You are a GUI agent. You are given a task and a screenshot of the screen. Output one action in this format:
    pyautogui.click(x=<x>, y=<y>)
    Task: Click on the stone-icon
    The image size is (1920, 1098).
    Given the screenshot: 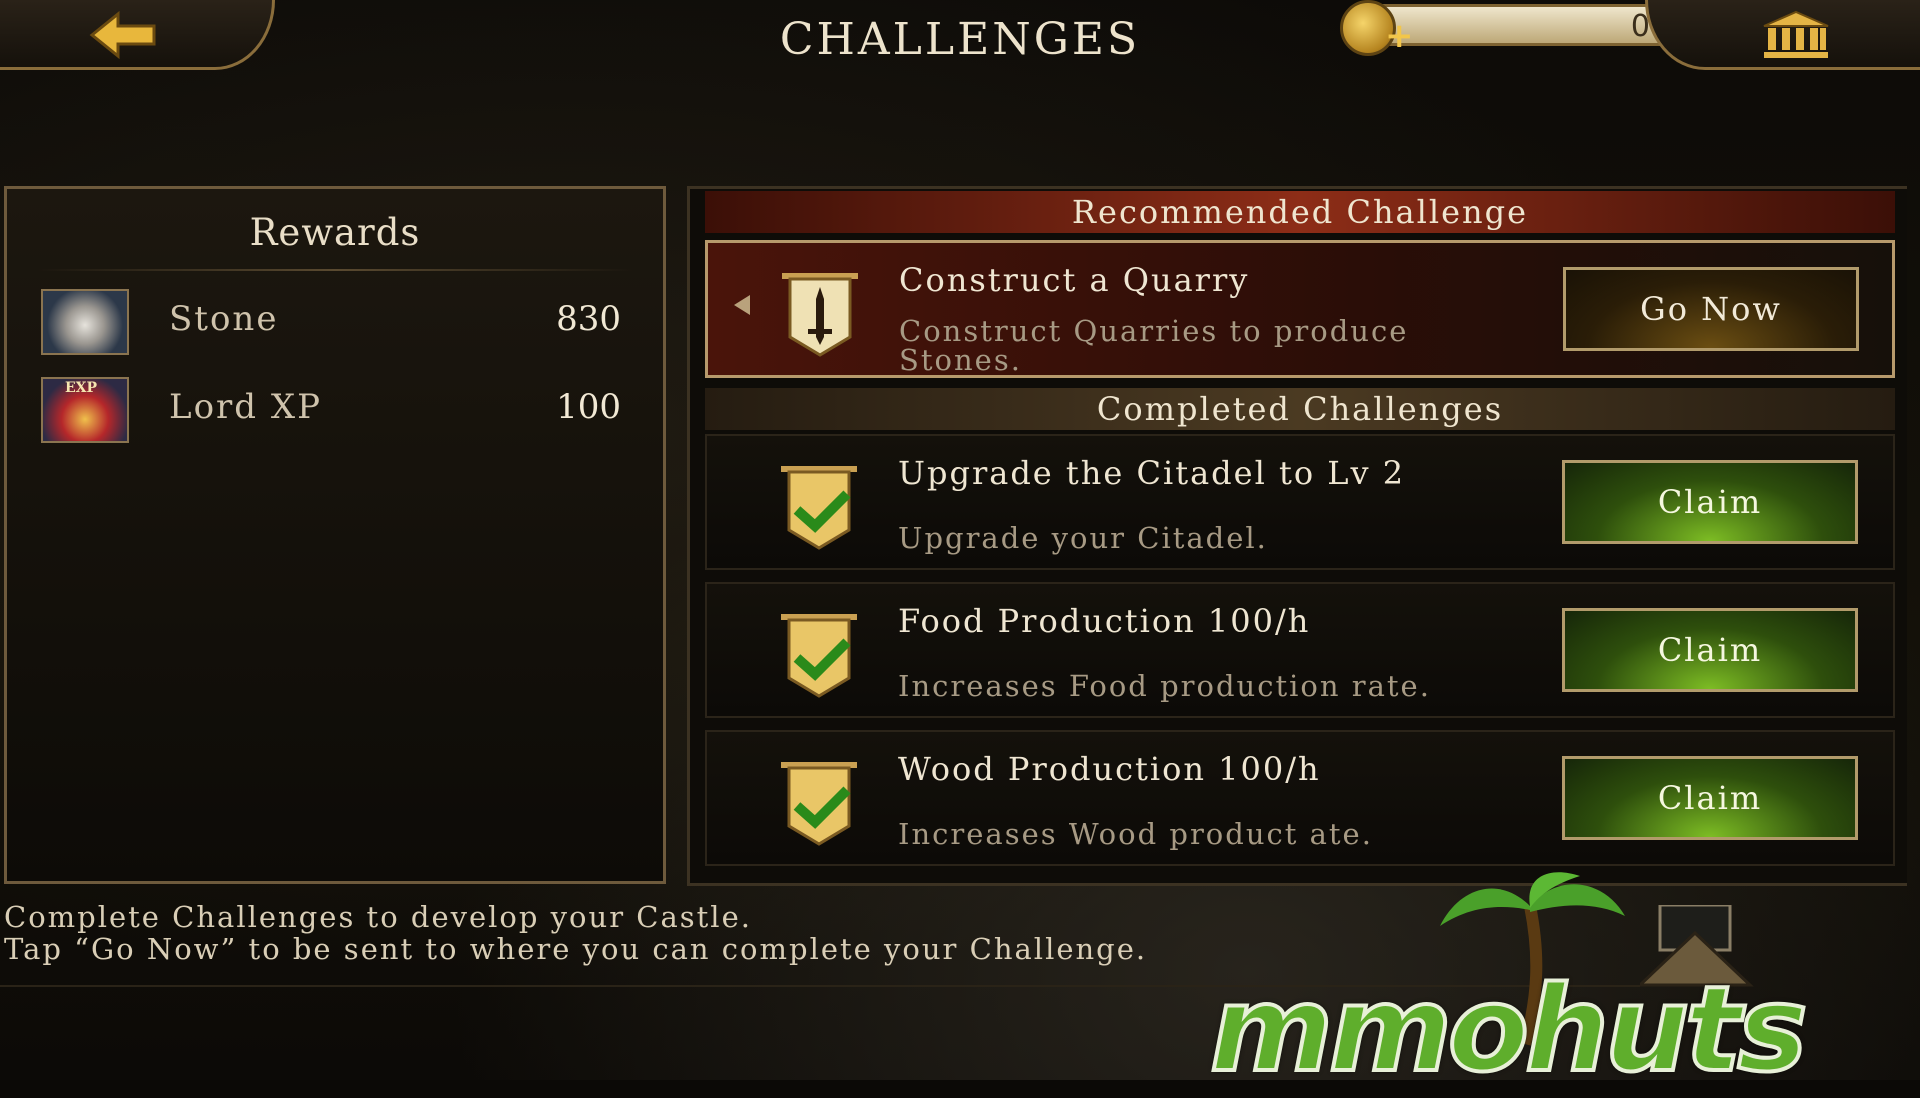 What is the action you would take?
    pyautogui.click(x=85, y=322)
    